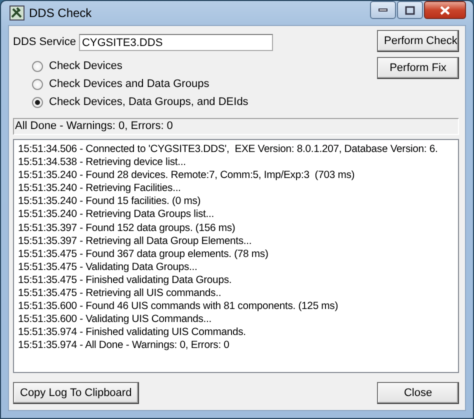 The image size is (474, 419). Describe the element at coordinates (418, 393) in the screenshot. I see `close-dialog-button: Close` at that location.